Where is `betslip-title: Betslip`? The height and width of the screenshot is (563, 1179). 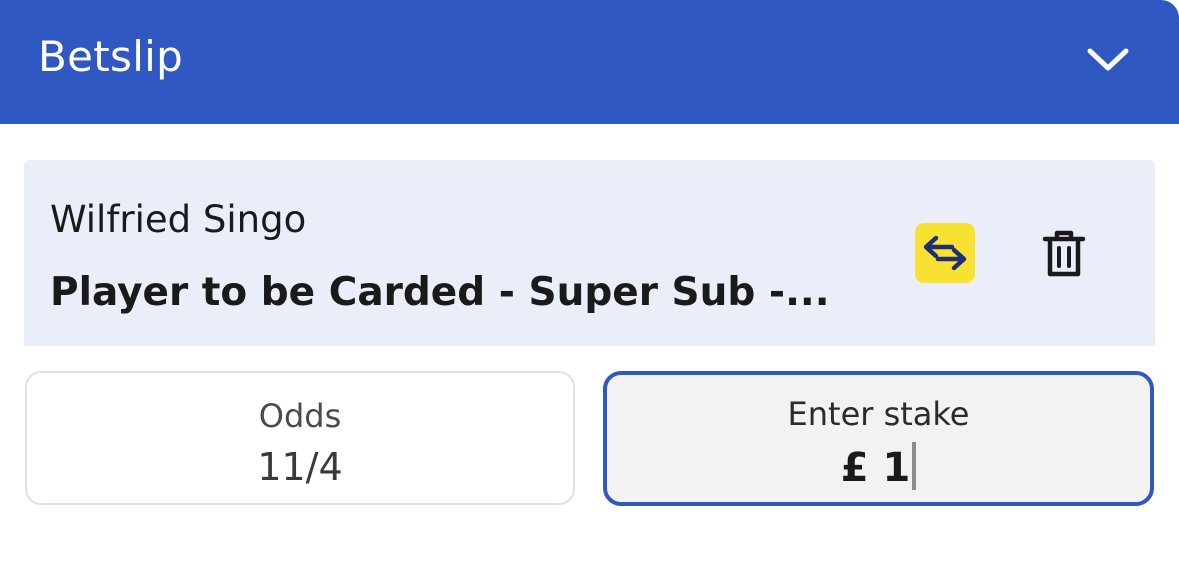
betslip-title: Betslip is located at coordinates (111, 56).